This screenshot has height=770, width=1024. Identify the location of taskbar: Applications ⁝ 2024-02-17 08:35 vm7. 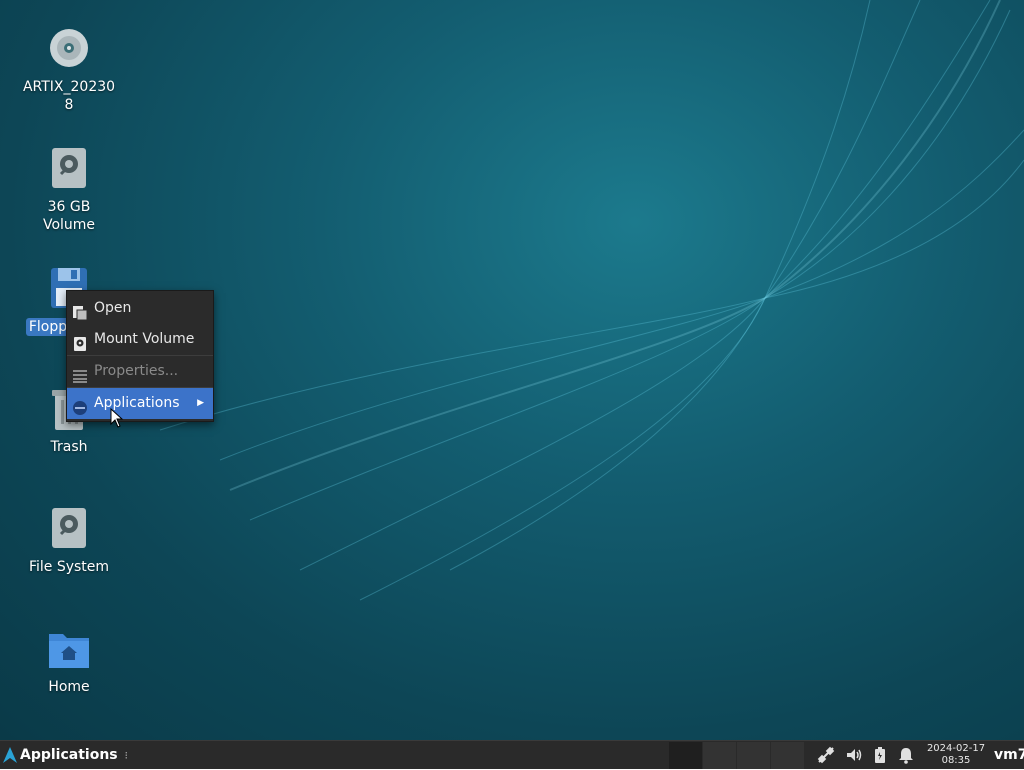
(512, 754).